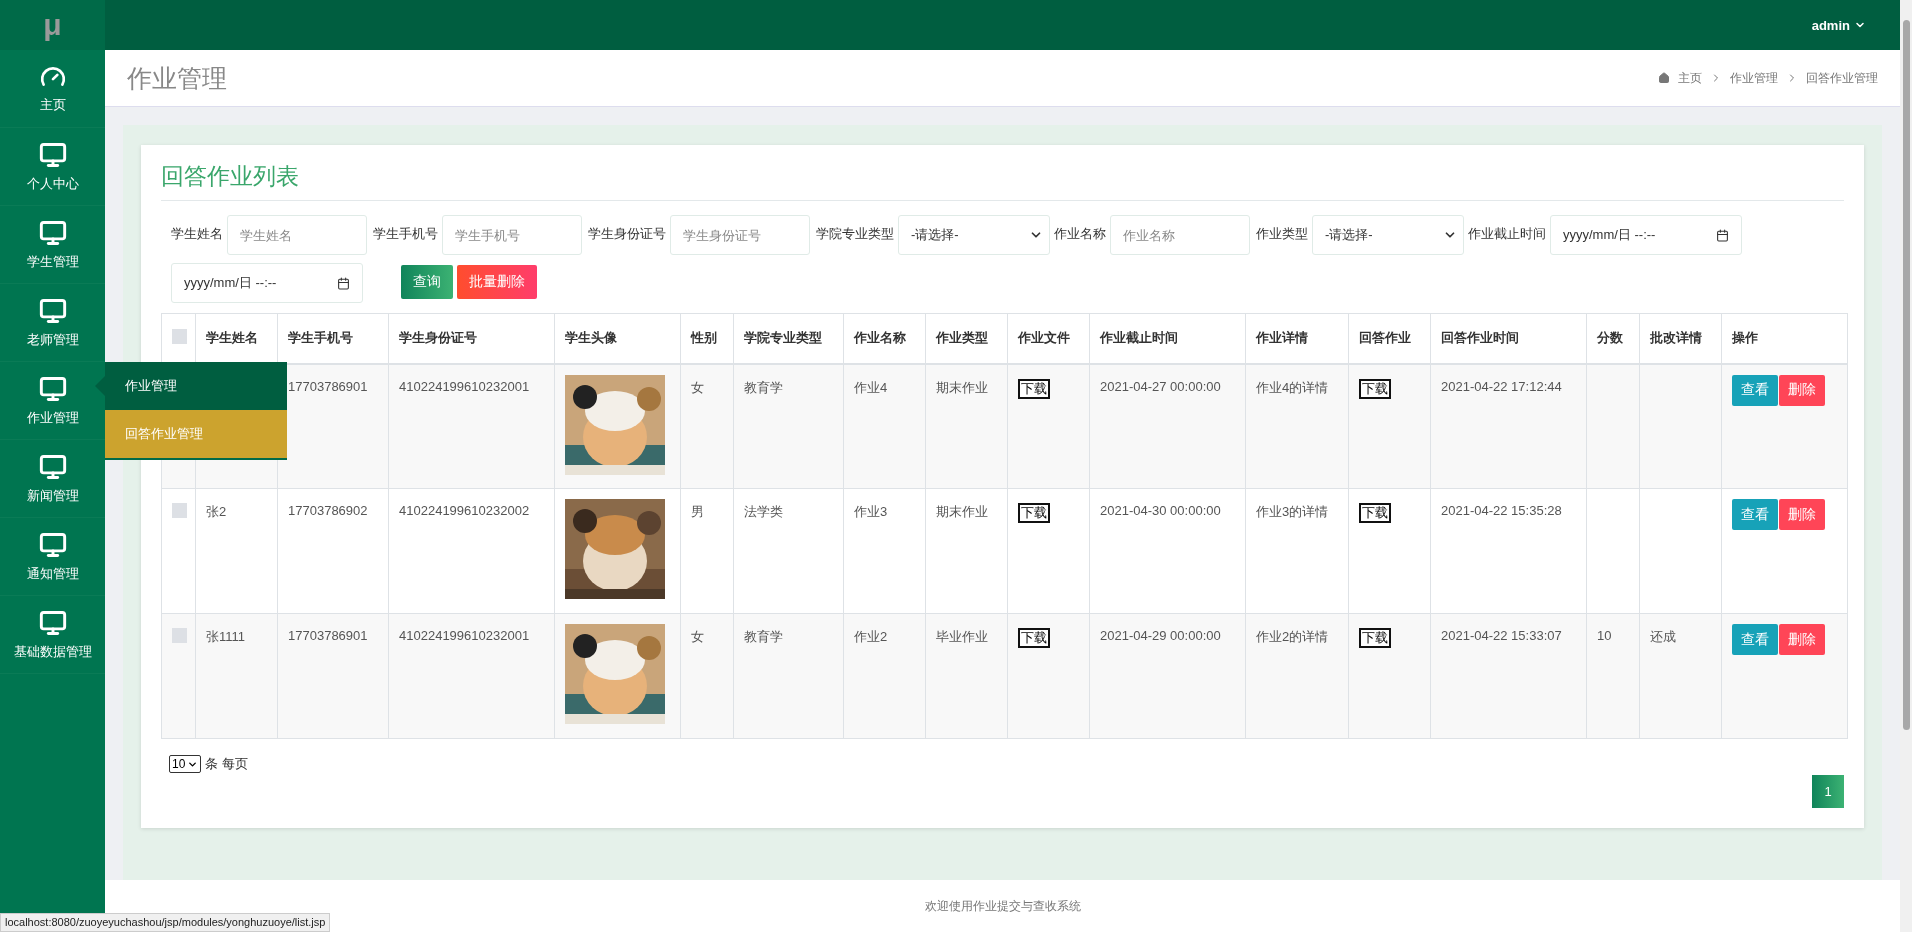 This screenshot has height=932, width=1912. I want to click on column-header: 学生姓名, so click(236, 338).